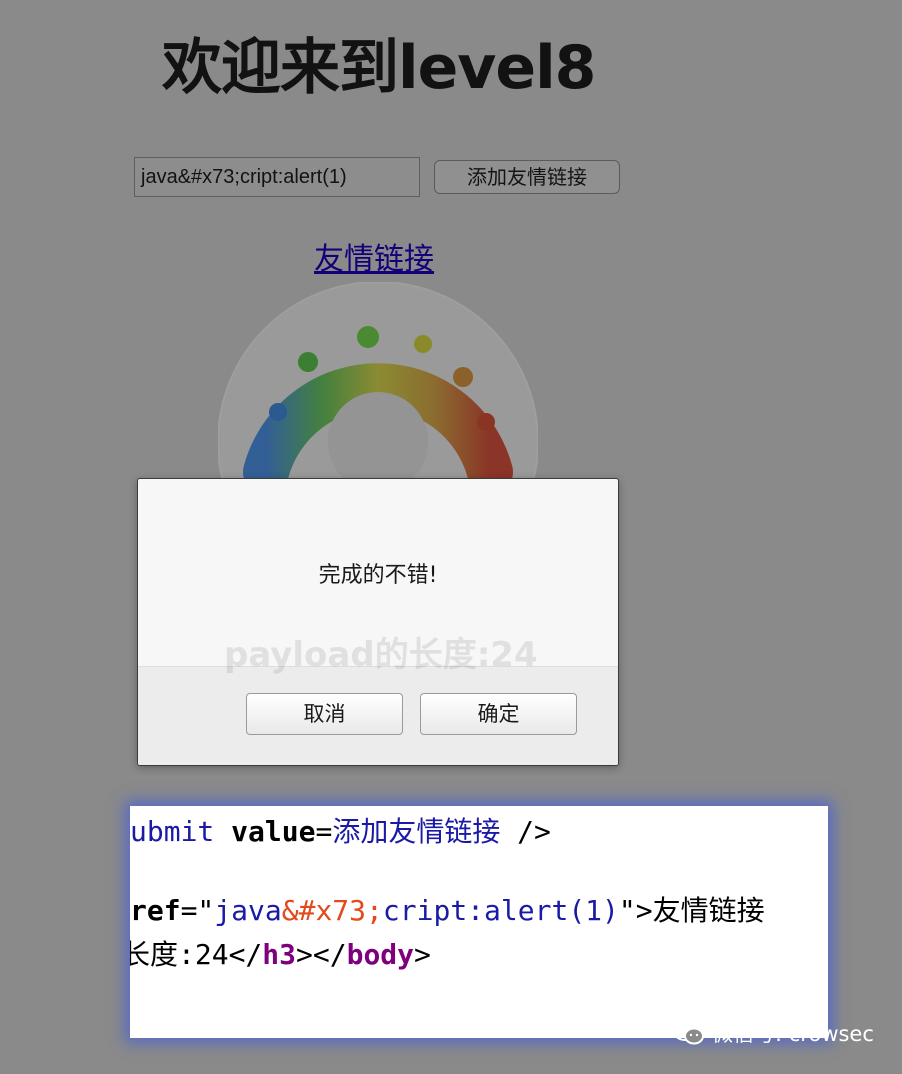 Image resolution: width=902 pixels, height=1074 pixels. What do you see at coordinates (378, 575) in the screenshot?
I see `dialog-message: 完成的不错!` at bounding box center [378, 575].